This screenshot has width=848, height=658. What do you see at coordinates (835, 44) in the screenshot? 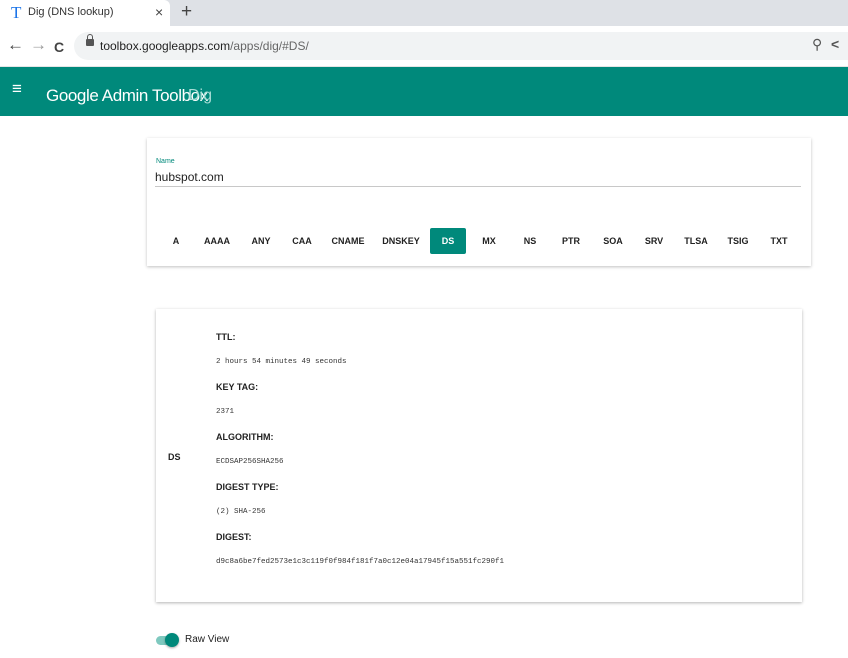
I see `share-icon: <` at bounding box center [835, 44].